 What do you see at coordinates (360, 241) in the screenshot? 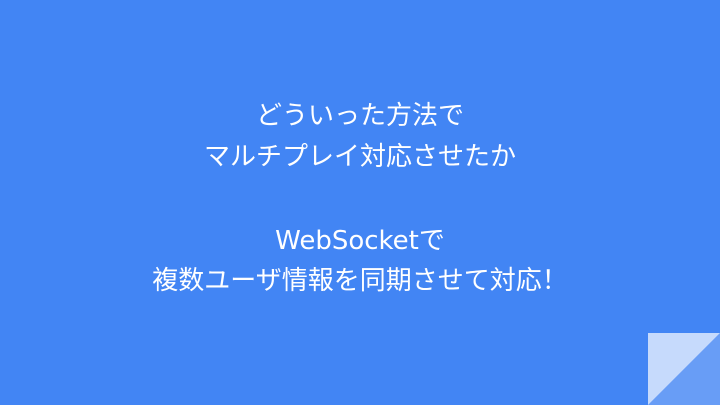
I see `slide-text-line-3: WebSocketで` at bounding box center [360, 241].